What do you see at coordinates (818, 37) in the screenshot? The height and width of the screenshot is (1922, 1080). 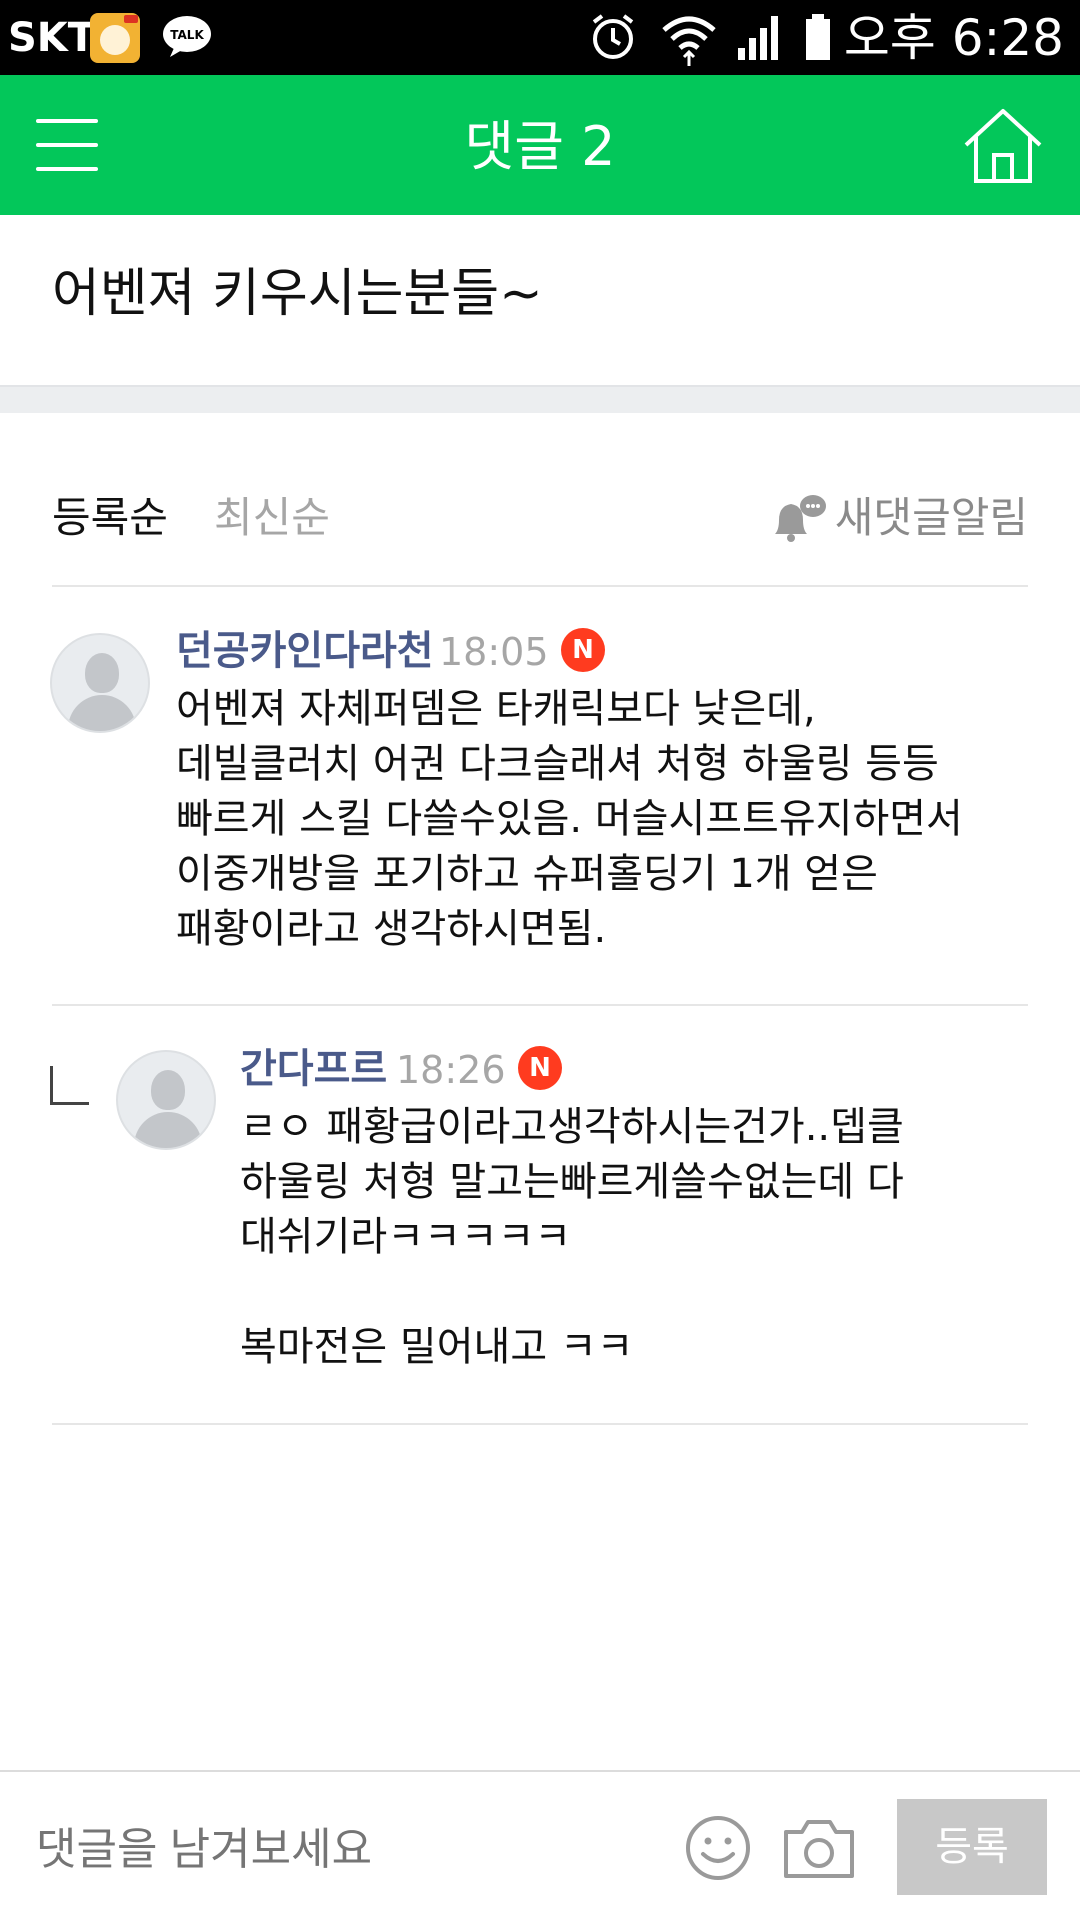 I see `battery-icon` at bounding box center [818, 37].